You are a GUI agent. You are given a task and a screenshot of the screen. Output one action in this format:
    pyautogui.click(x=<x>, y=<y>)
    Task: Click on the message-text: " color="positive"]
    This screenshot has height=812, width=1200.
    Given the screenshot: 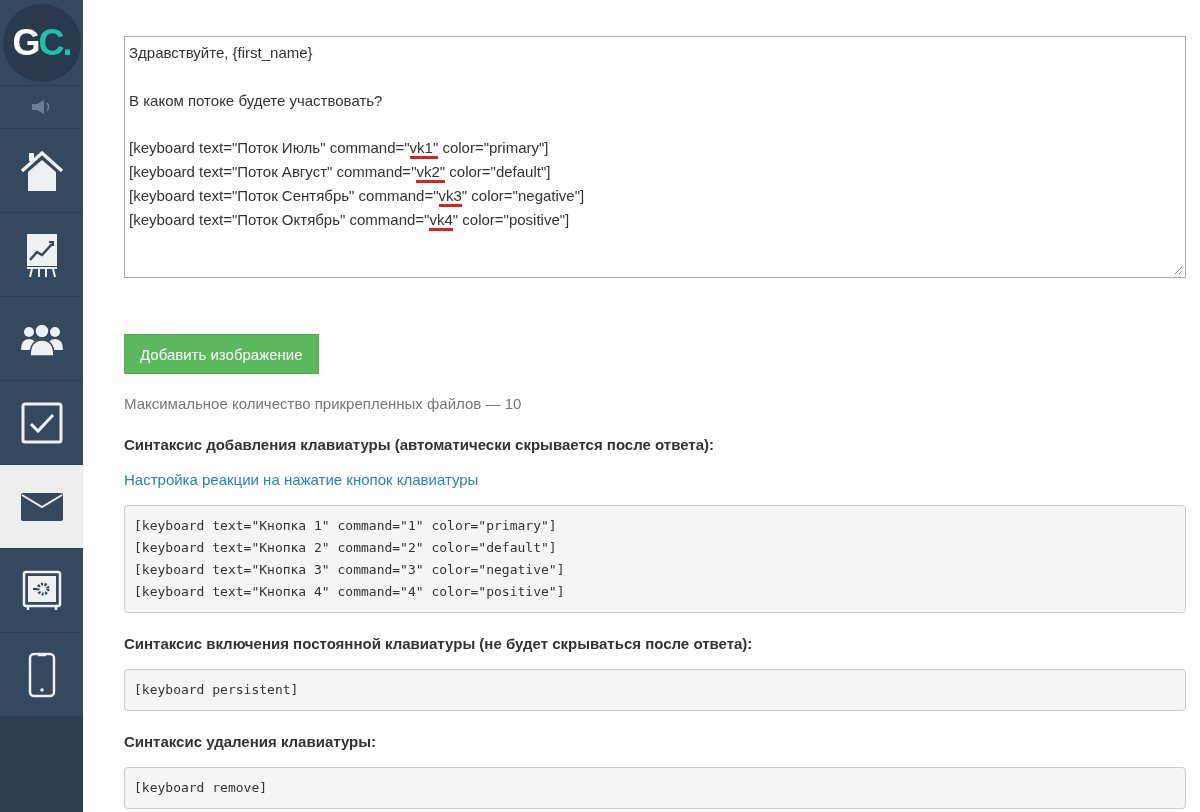 What is the action you would take?
    pyautogui.click(x=511, y=219)
    